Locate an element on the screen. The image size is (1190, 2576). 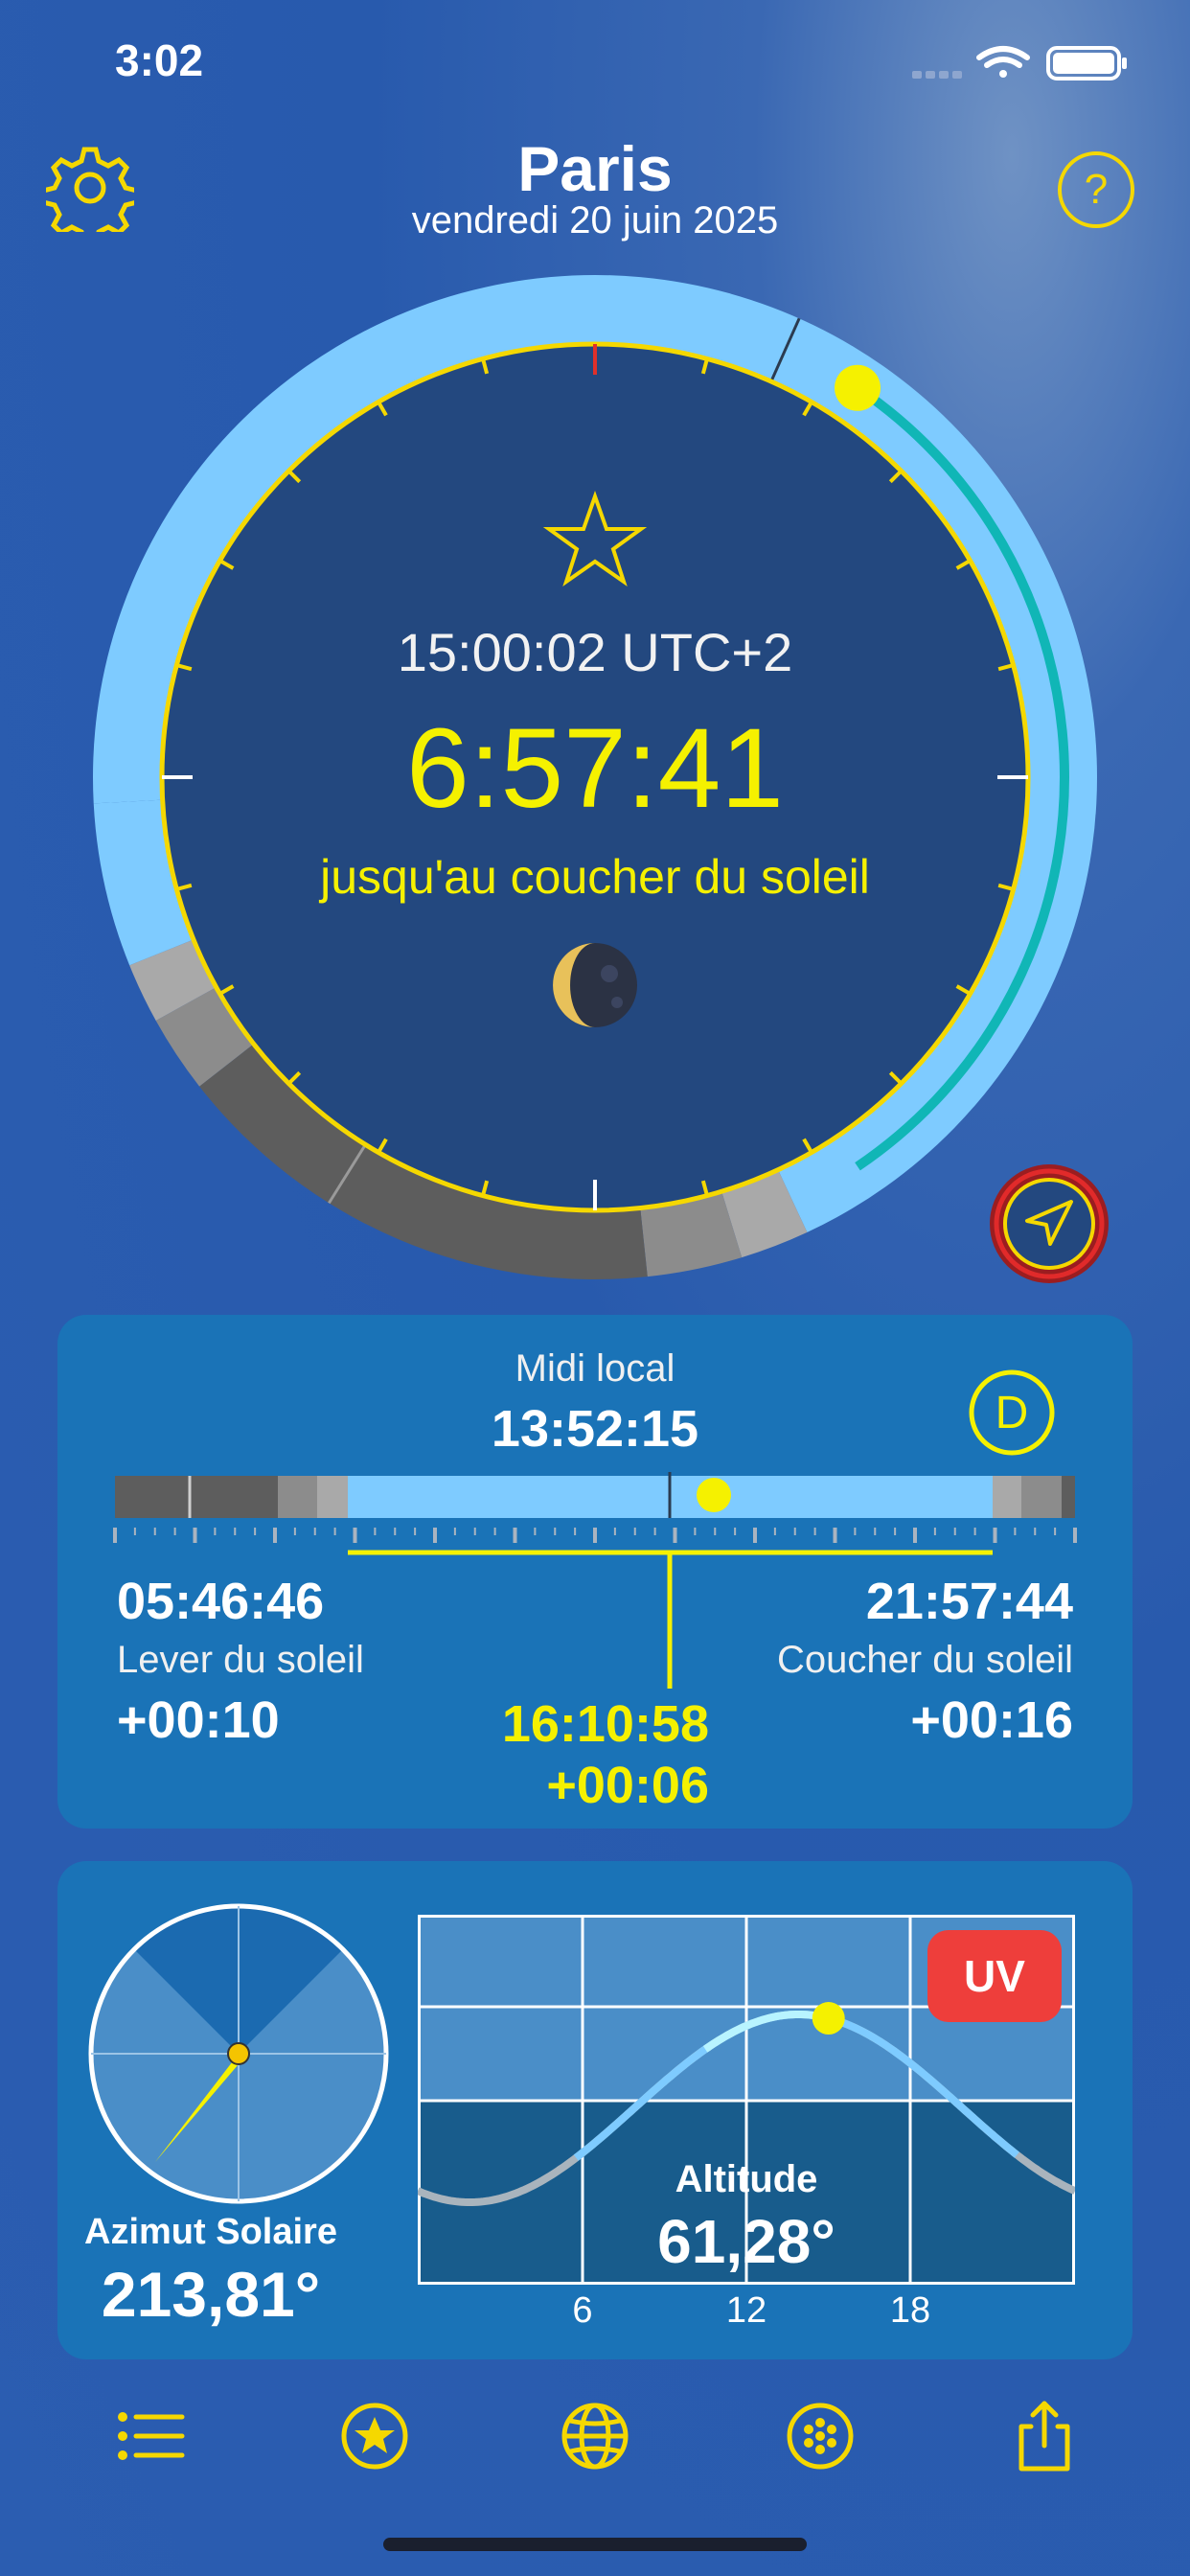
wifi-icon is located at coordinates (1003, 62).